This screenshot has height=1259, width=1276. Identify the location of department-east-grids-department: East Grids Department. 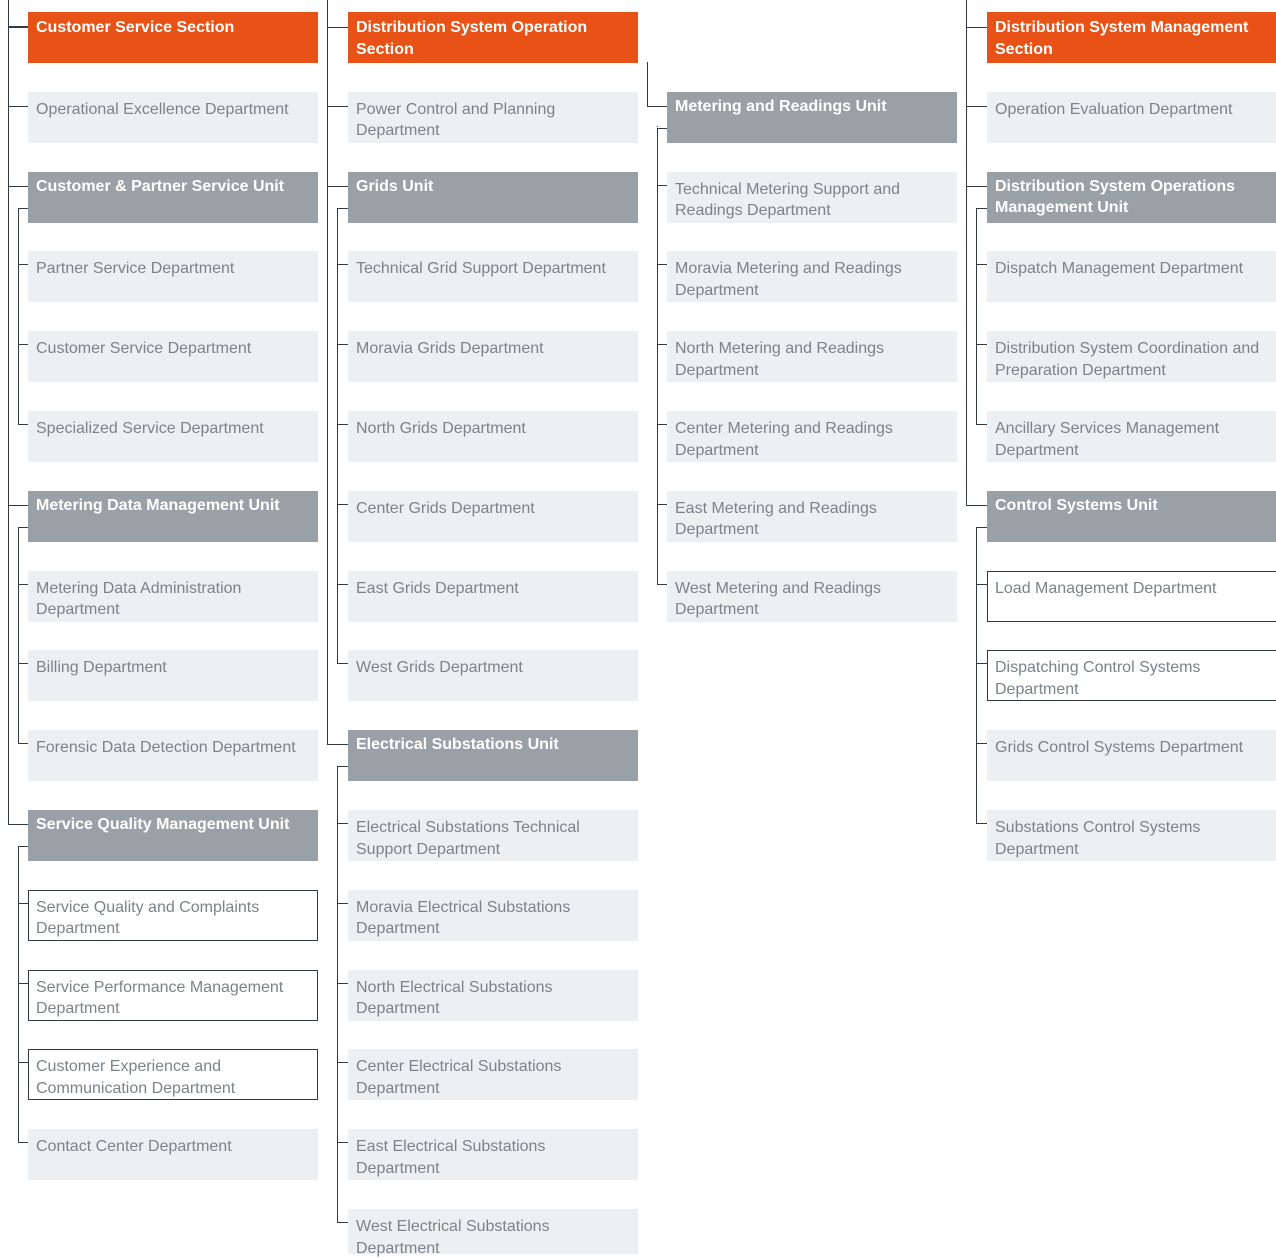
(493, 596).